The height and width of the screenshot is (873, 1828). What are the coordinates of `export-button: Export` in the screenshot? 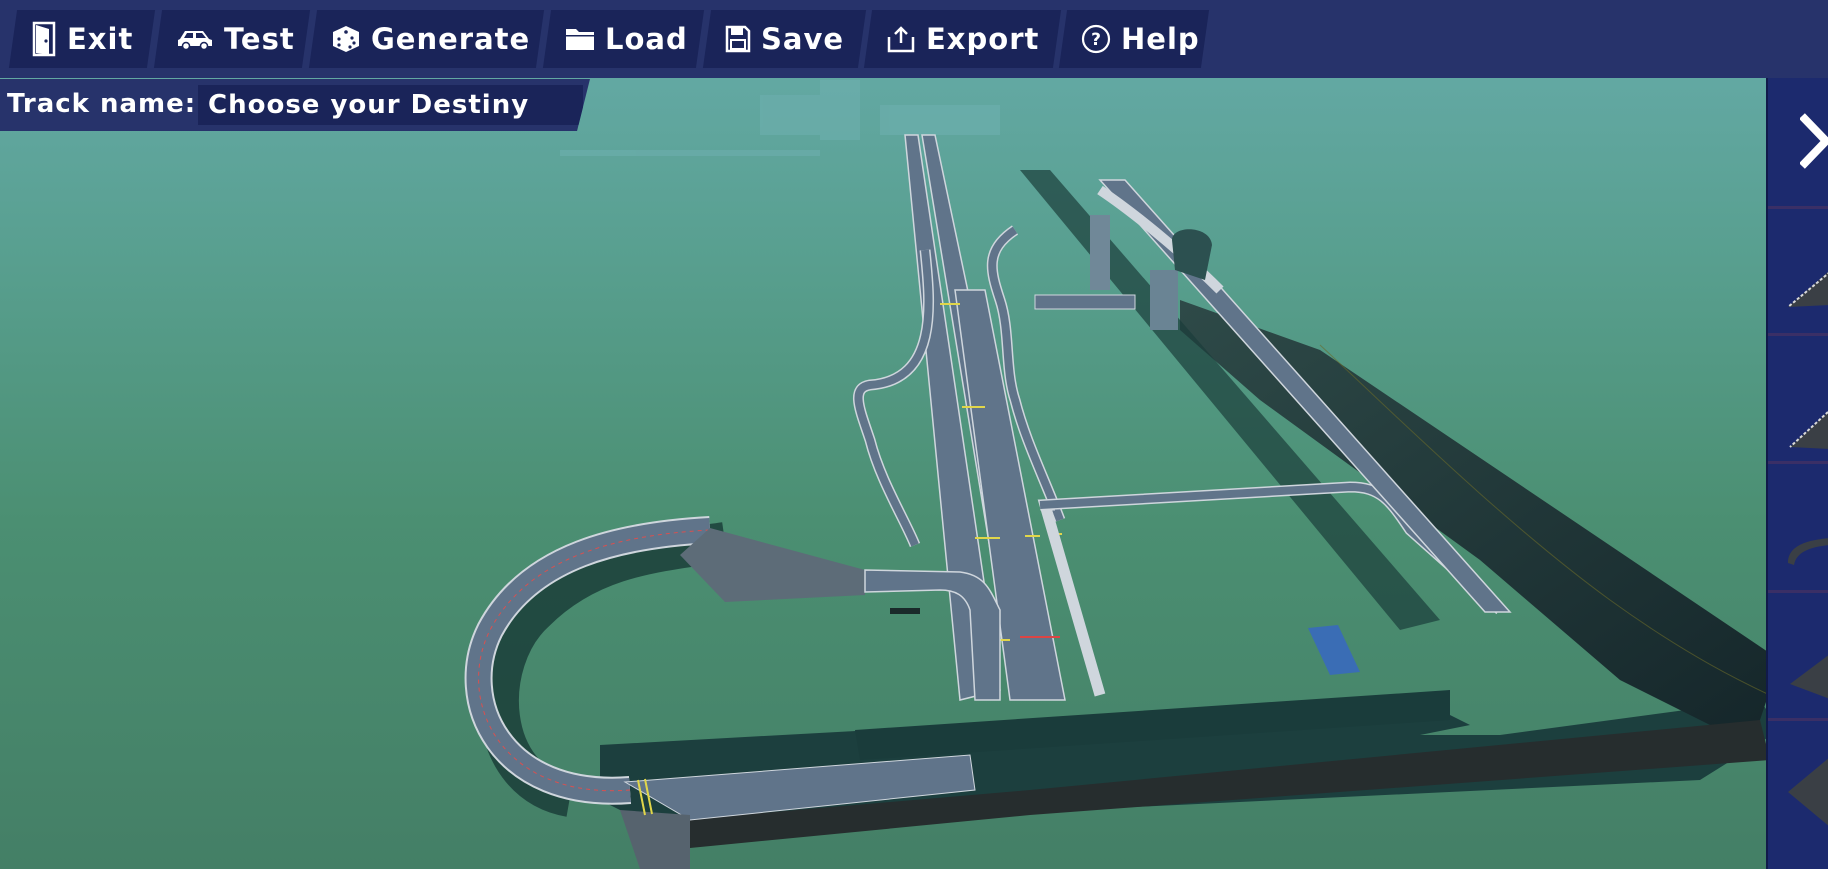 It's located at (962, 39).